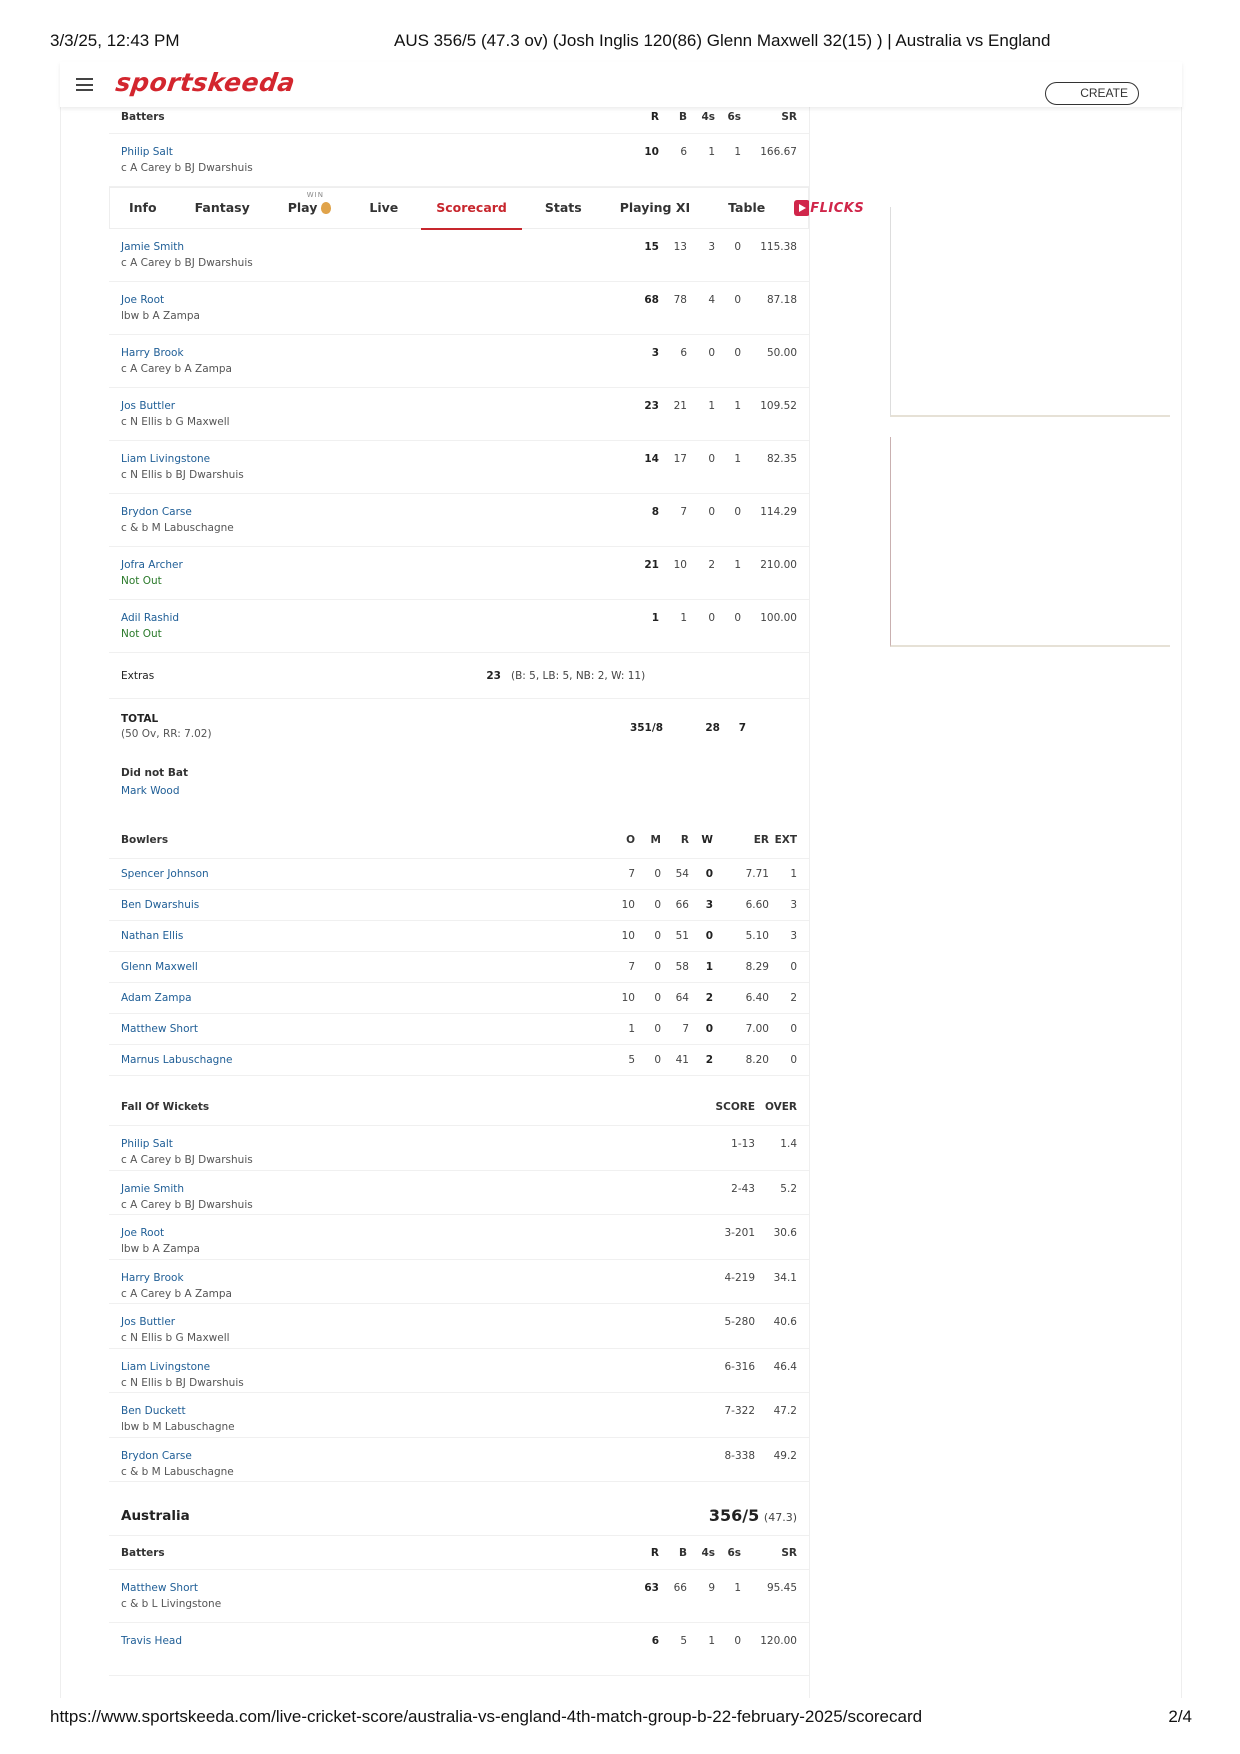 Image resolution: width=1240 pixels, height=1754 pixels. Describe the element at coordinates (739, 1455) in the screenshot. I see `fow-score: 8-338` at that location.